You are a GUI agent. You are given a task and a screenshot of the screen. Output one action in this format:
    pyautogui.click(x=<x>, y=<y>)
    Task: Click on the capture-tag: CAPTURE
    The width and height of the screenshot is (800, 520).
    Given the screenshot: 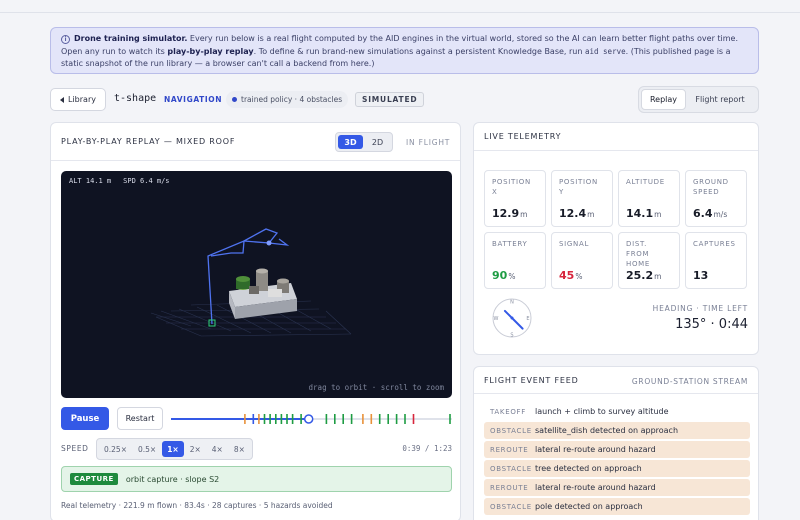 What is the action you would take?
    pyautogui.click(x=94, y=479)
    